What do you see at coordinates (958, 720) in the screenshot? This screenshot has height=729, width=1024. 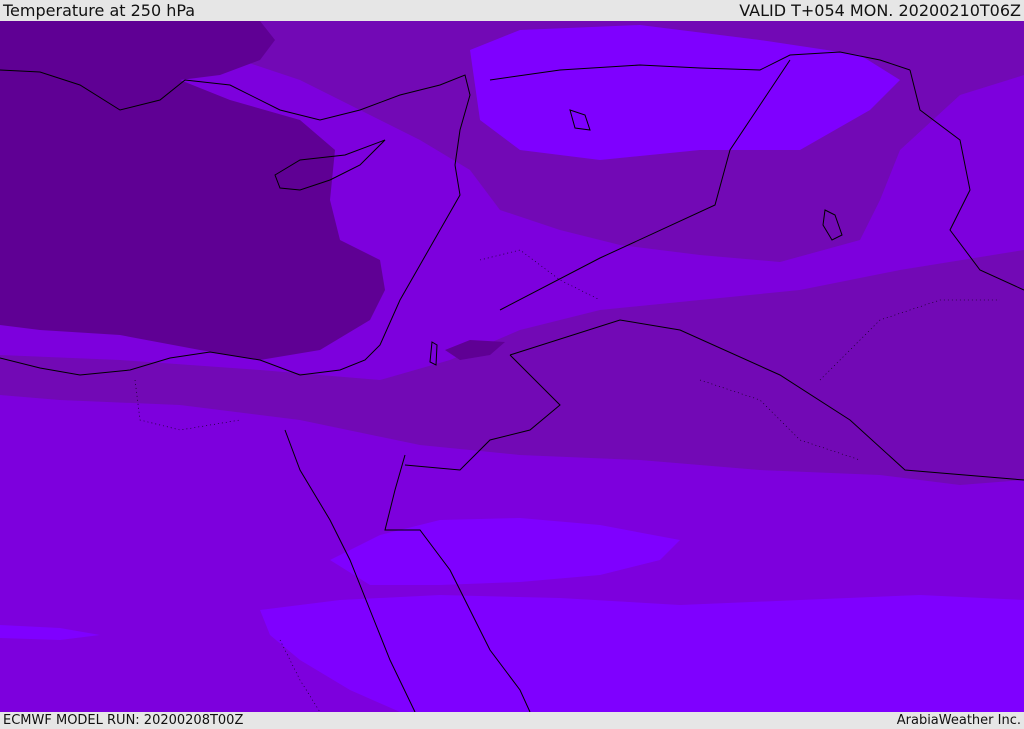 I see `credit-label: ArabiaWeather Inc.` at bounding box center [958, 720].